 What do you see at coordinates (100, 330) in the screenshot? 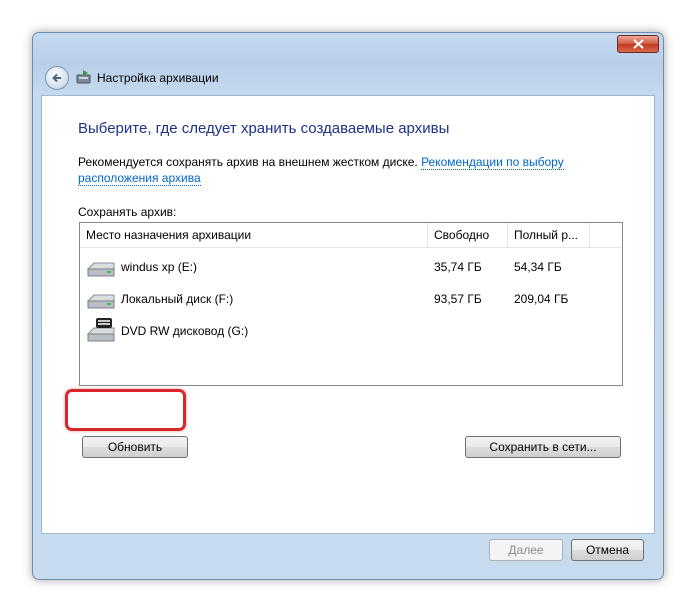
I see `dvd-drive-icon` at bounding box center [100, 330].